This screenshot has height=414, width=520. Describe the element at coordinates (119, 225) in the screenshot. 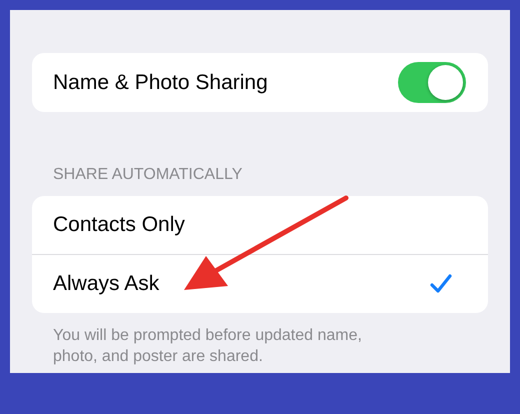

I see `option-item: Contacts Only` at that location.